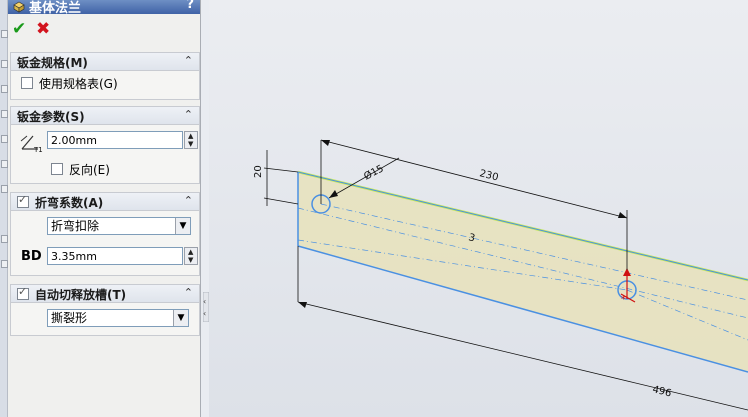 This screenshot has width=748, height=417. I want to click on thickness-icon: T1, so click(31, 144).